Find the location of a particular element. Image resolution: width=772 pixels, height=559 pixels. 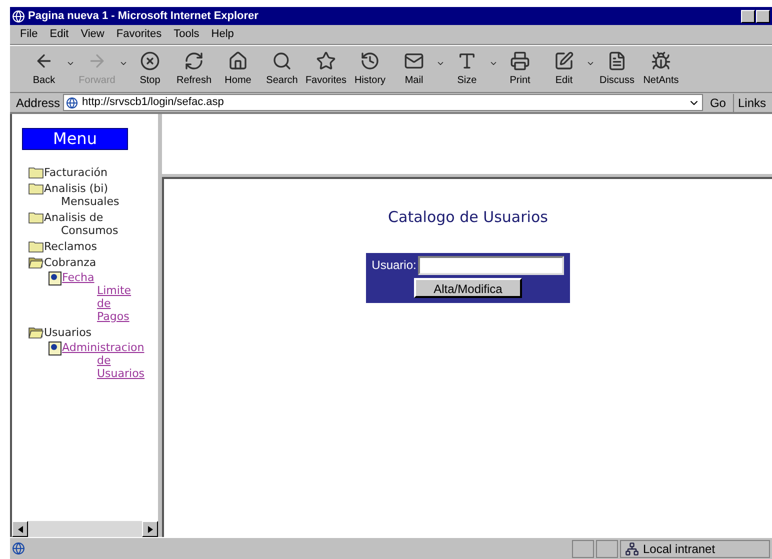

toolbar-button: Refresh is located at coordinates (194, 69).